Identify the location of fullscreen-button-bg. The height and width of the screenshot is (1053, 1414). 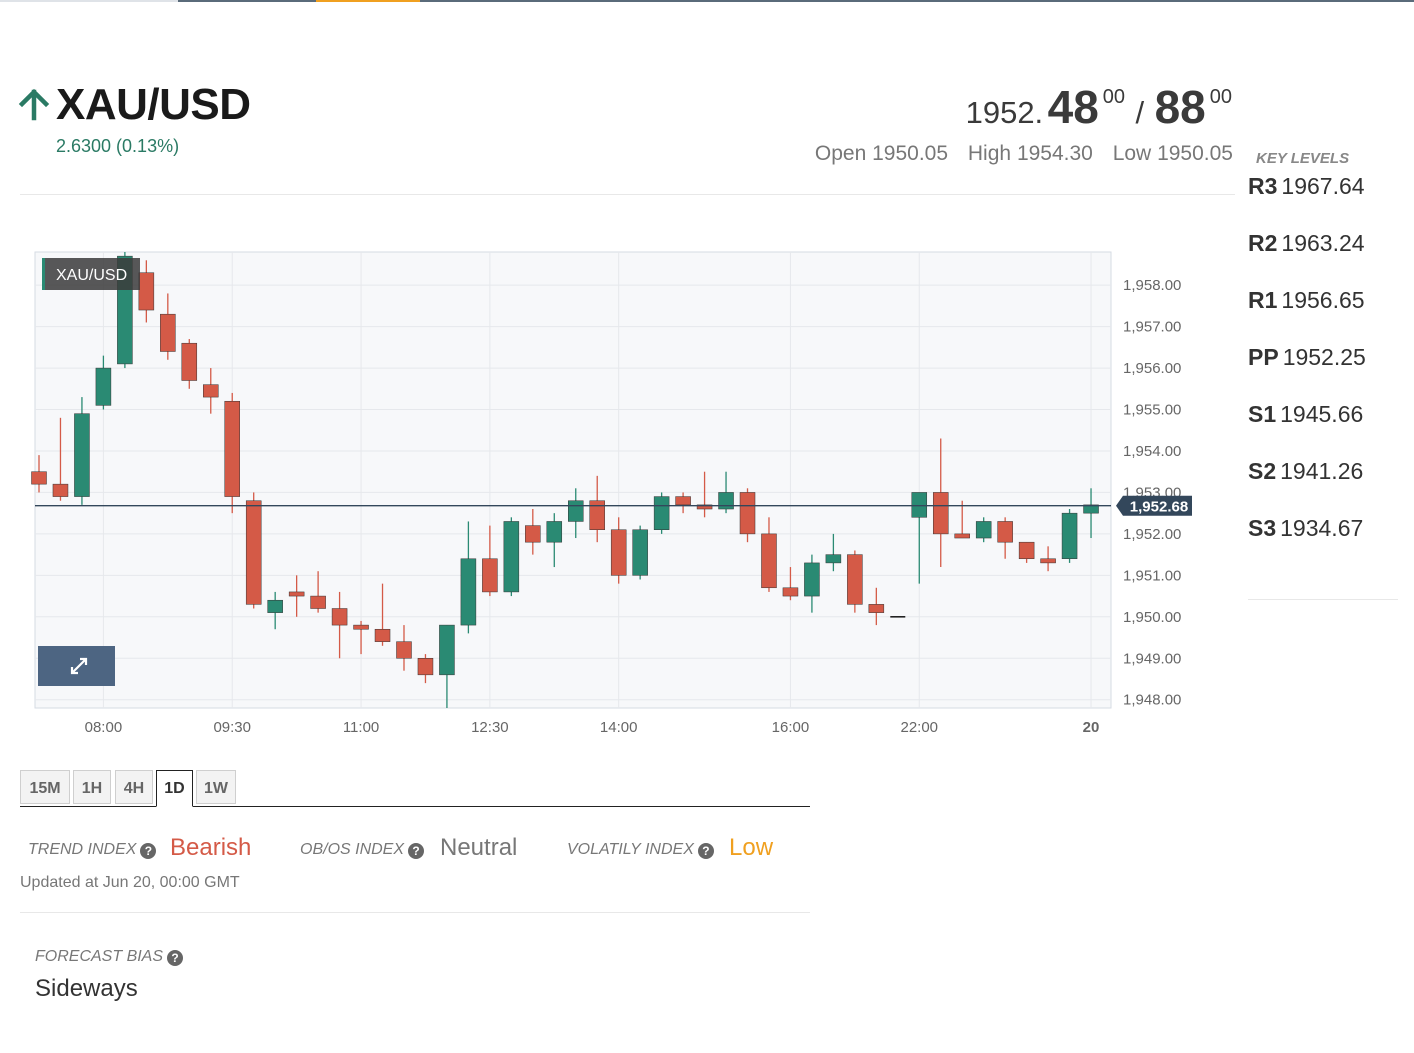
(76, 666).